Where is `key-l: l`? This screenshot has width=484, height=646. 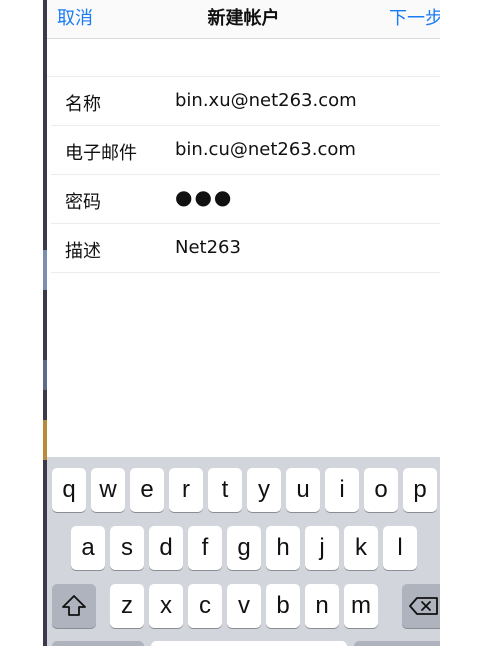 key-l: l is located at coordinates (400, 548).